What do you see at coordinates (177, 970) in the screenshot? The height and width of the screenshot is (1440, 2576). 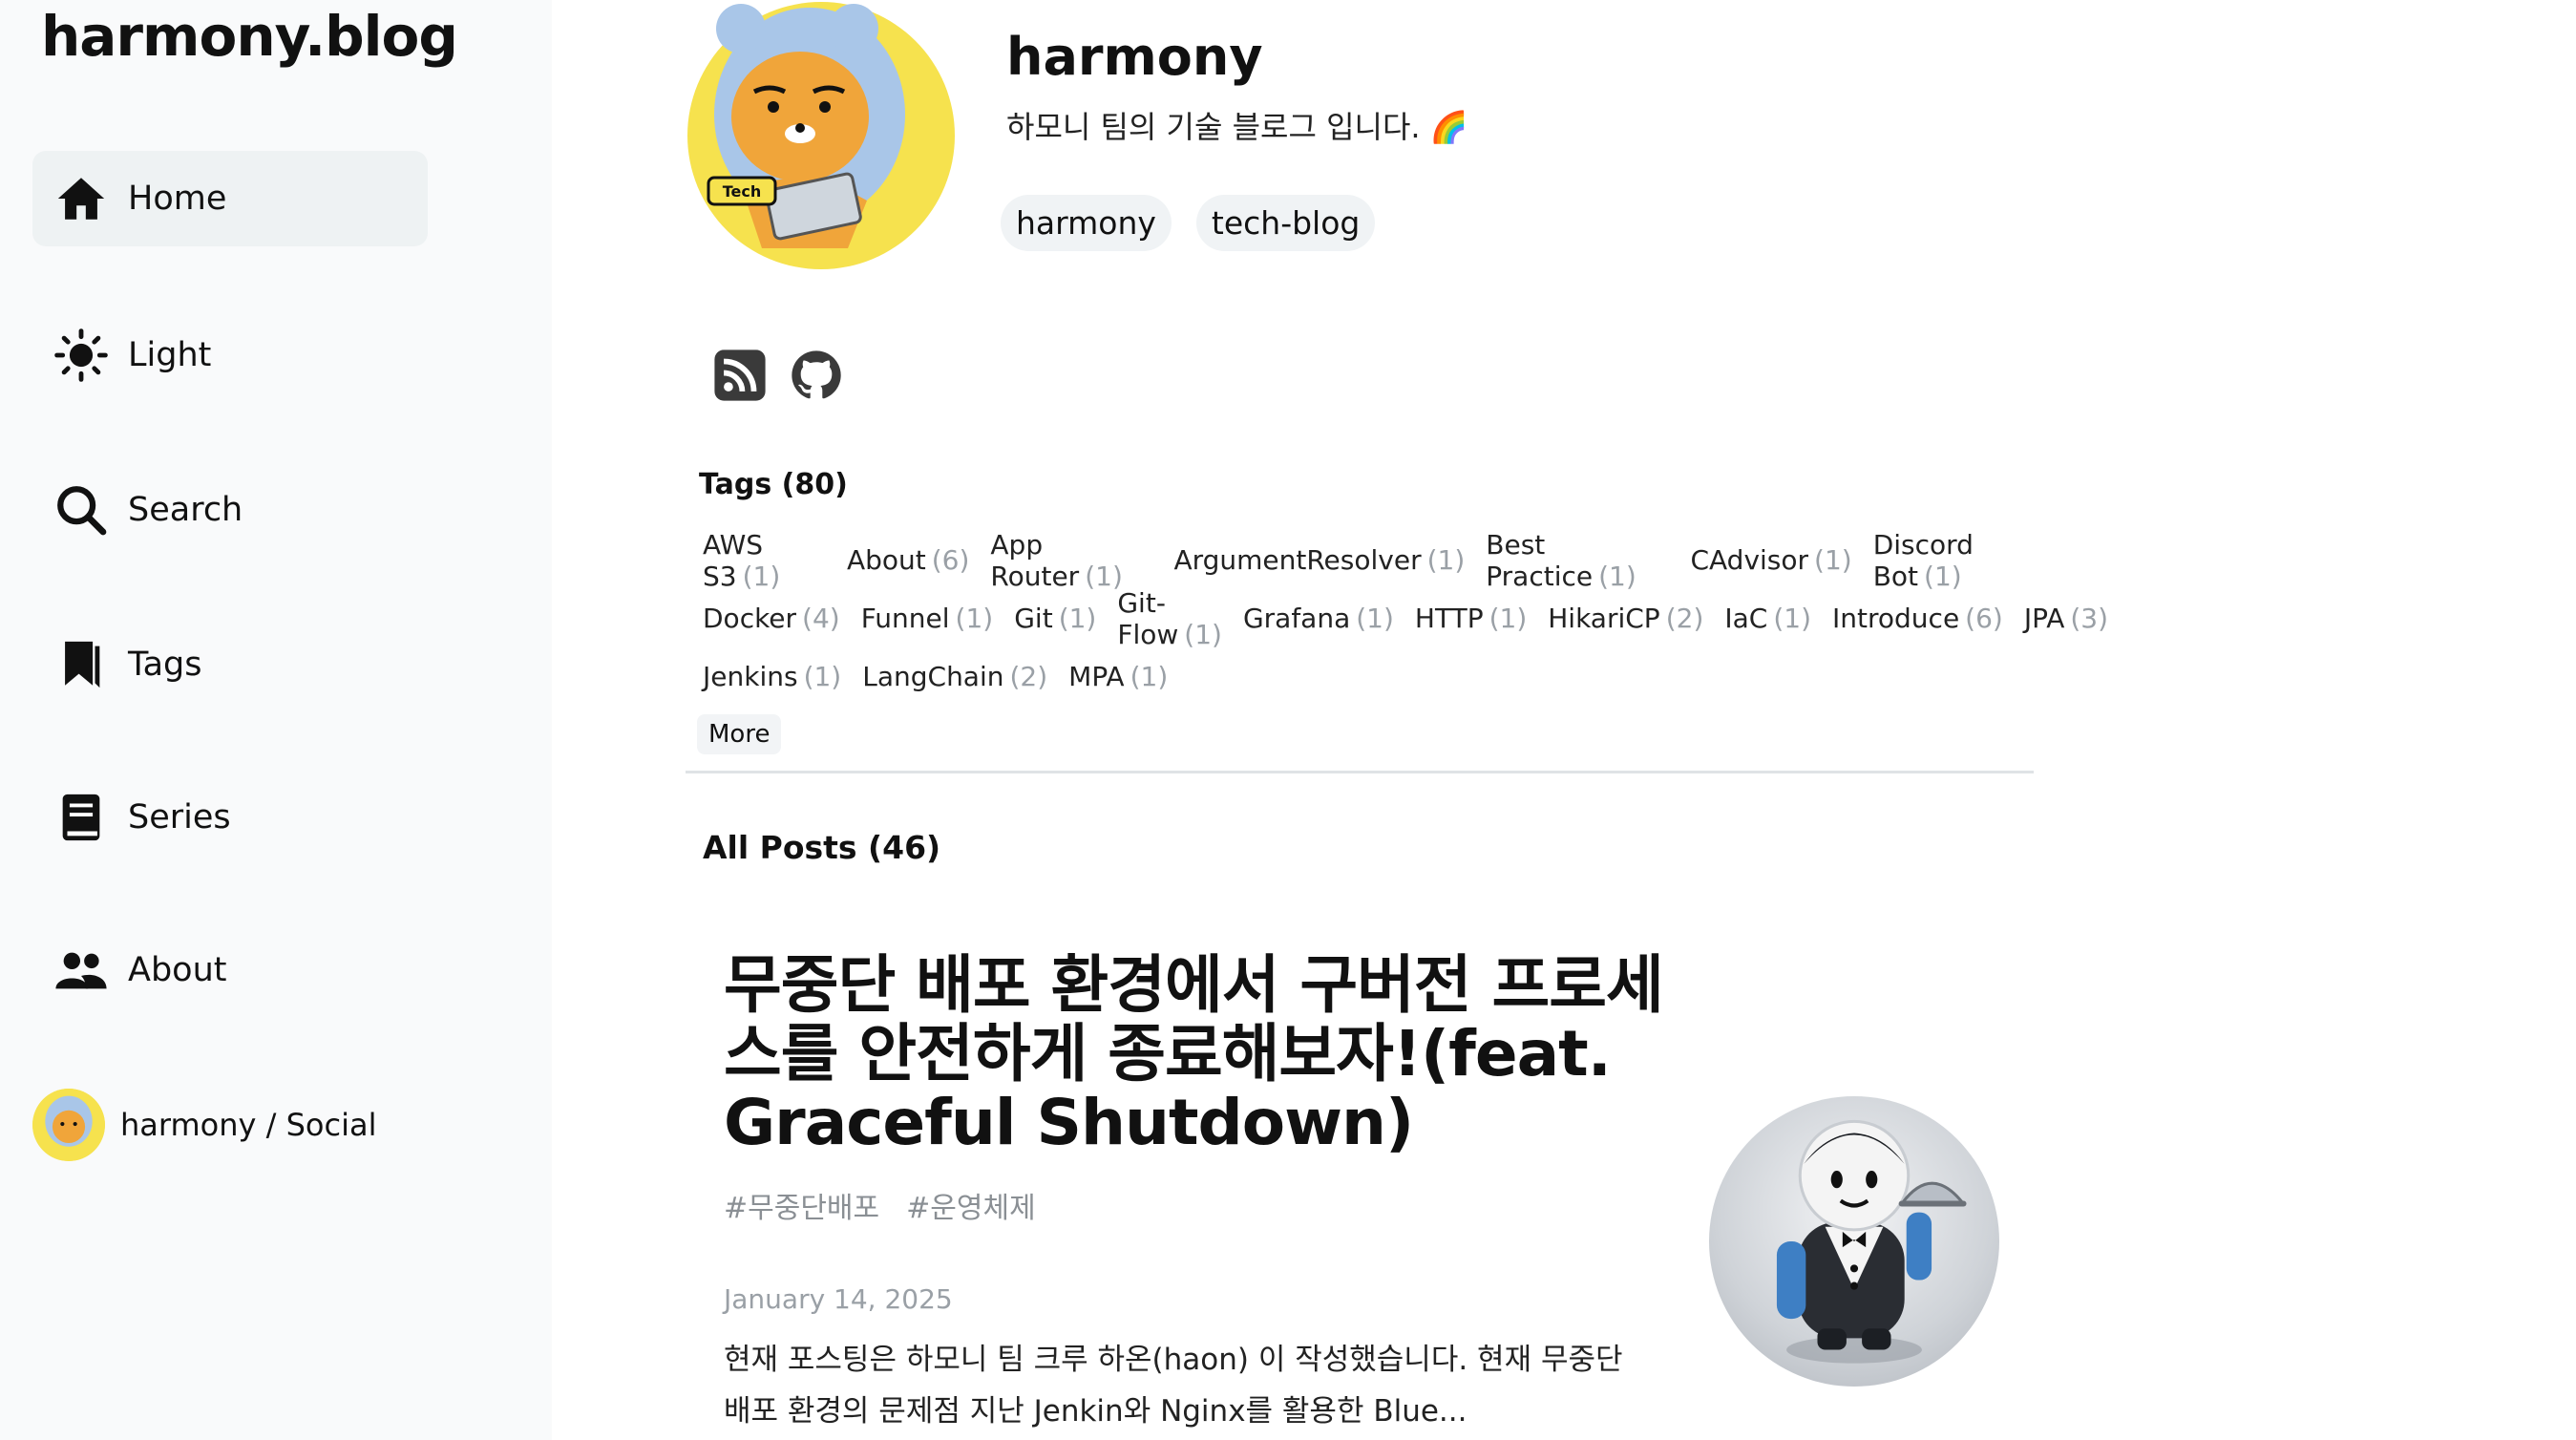 I see `nav-label: About` at bounding box center [177, 970].